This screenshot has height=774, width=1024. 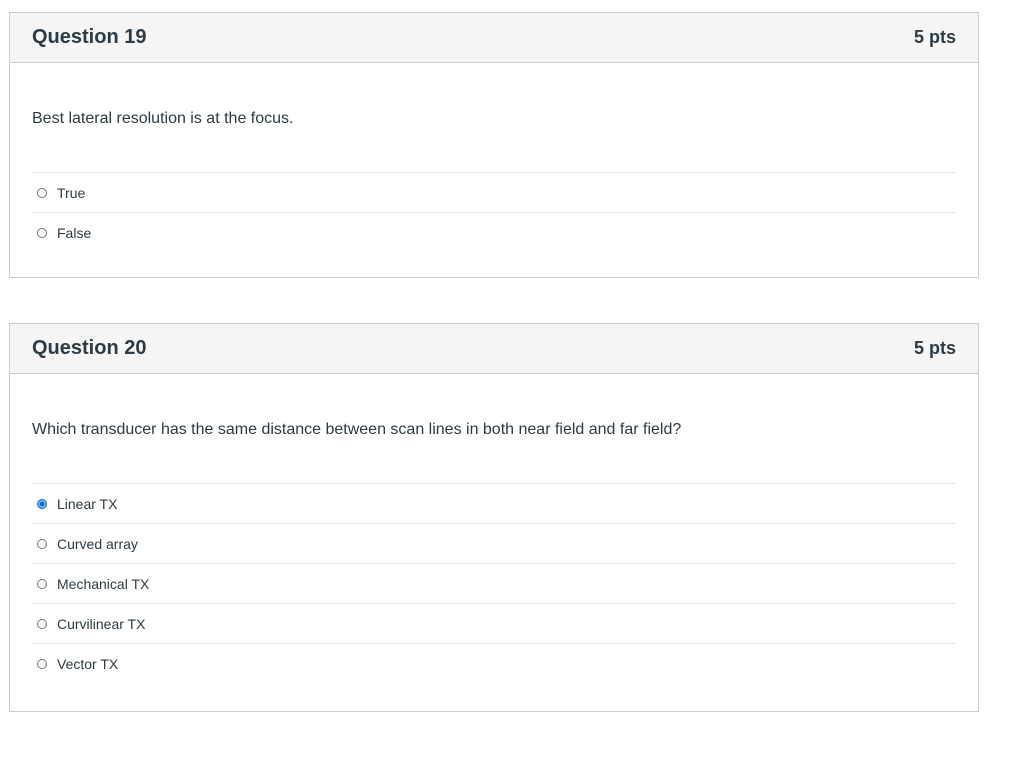 What do you see at coordinates (494, 504) in the screenshot?
I see `answer-option-linear-tx: Linear TX` at bounding box center [494, 504].